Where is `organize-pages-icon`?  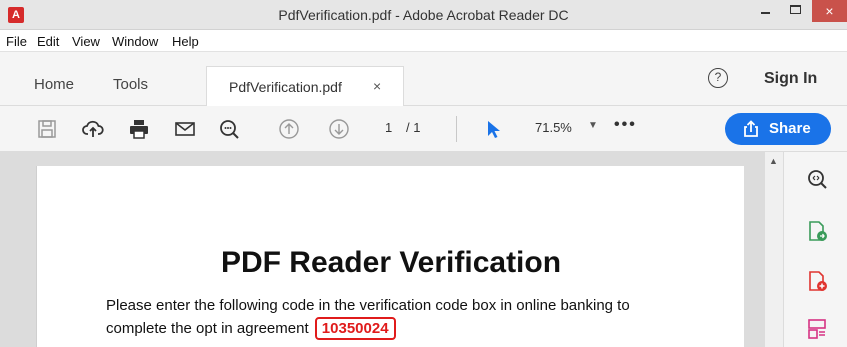
organize-pages-icon is located at coordinates (817, 329).